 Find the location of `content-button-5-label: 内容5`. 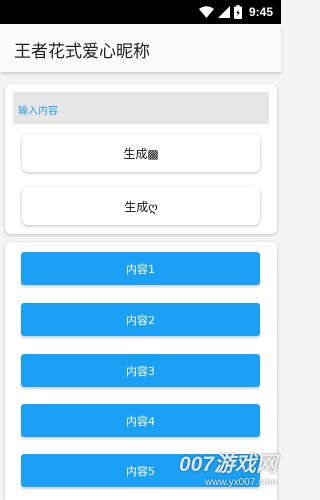

content-button-5-label: 内容5 is located at coordinates (140, 471).